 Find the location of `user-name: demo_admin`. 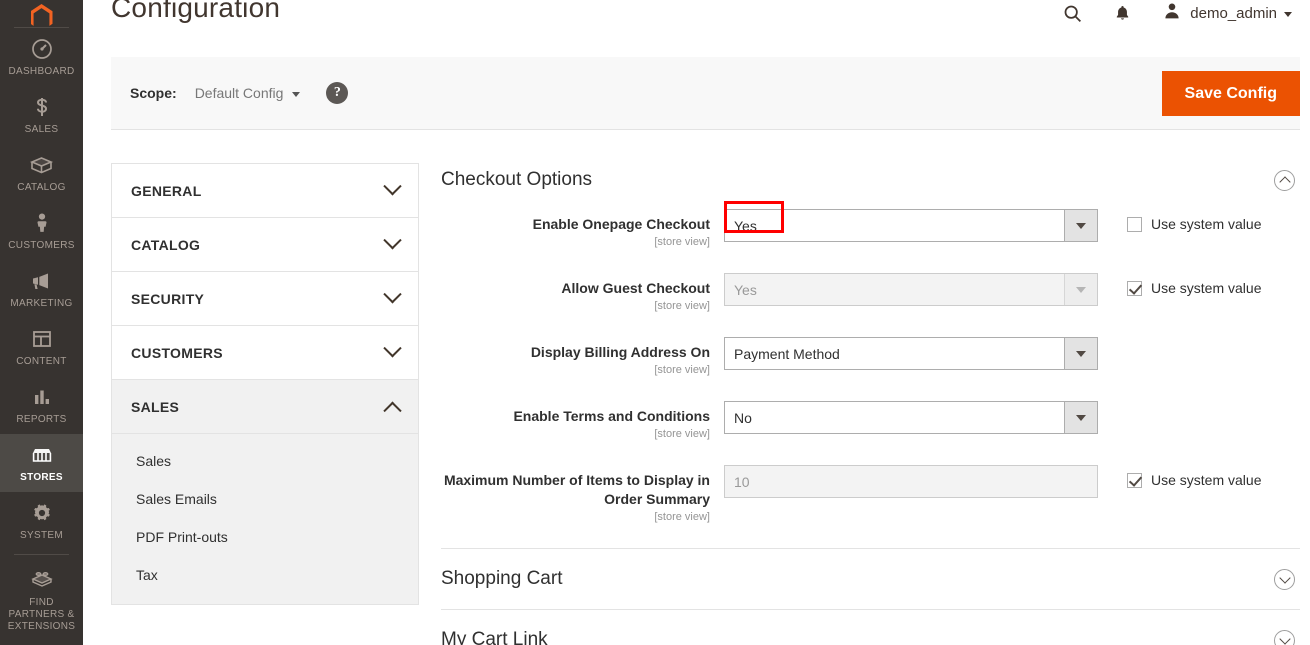

user-name: demo_admin is located at coordinates (1233, 13).